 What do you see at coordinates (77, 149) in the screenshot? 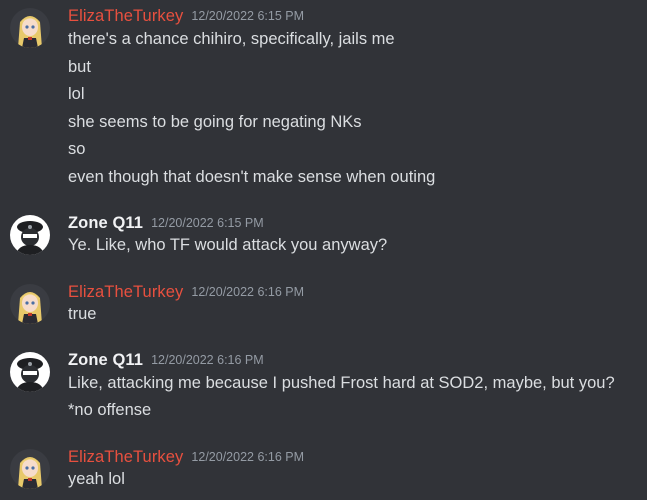
I see `message-text: so` at bounding box center [77, 149].